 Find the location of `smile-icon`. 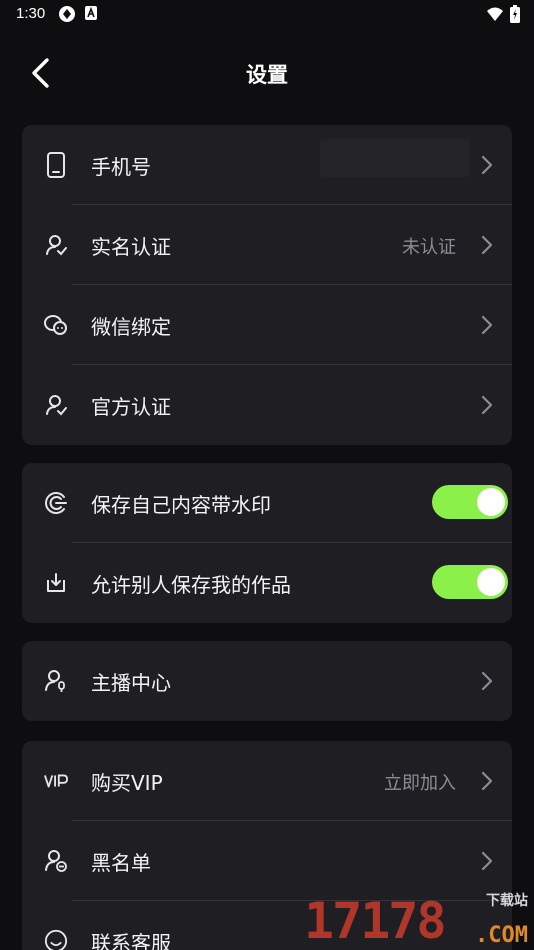

smile-icon is located at coordinates (56, 939).